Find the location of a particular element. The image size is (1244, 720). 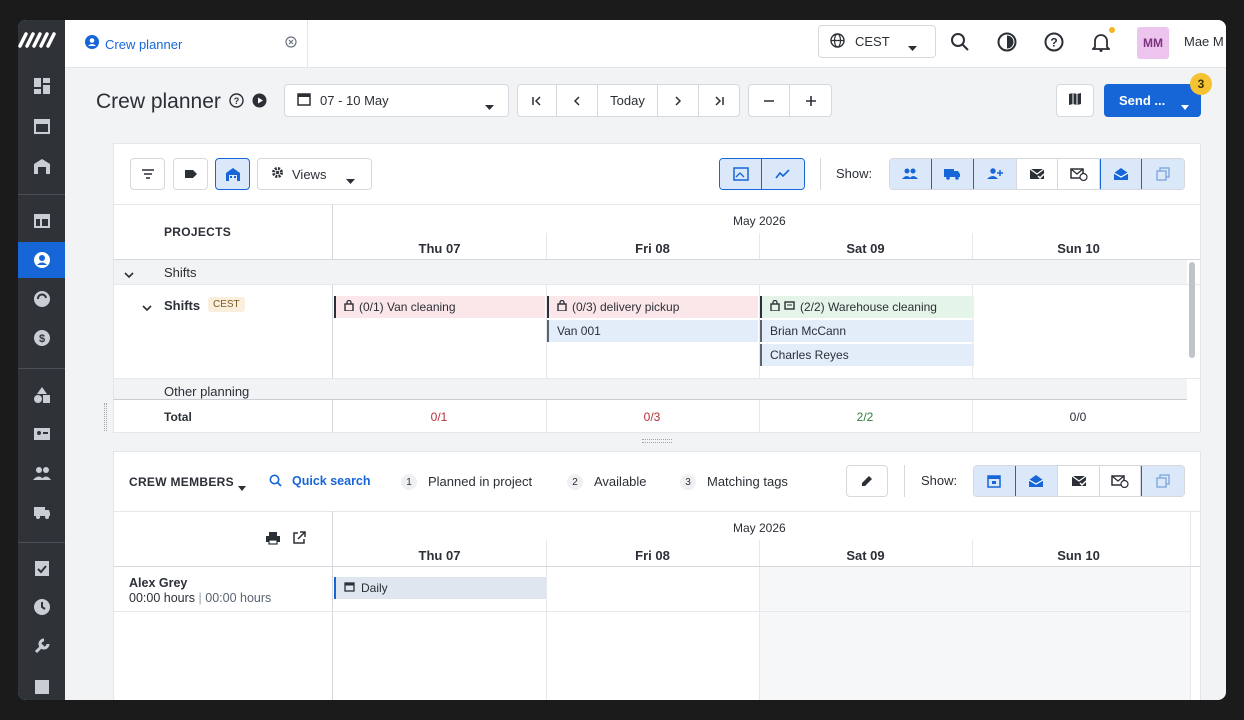

play-circle-icon is located at coordinates (259, 103).